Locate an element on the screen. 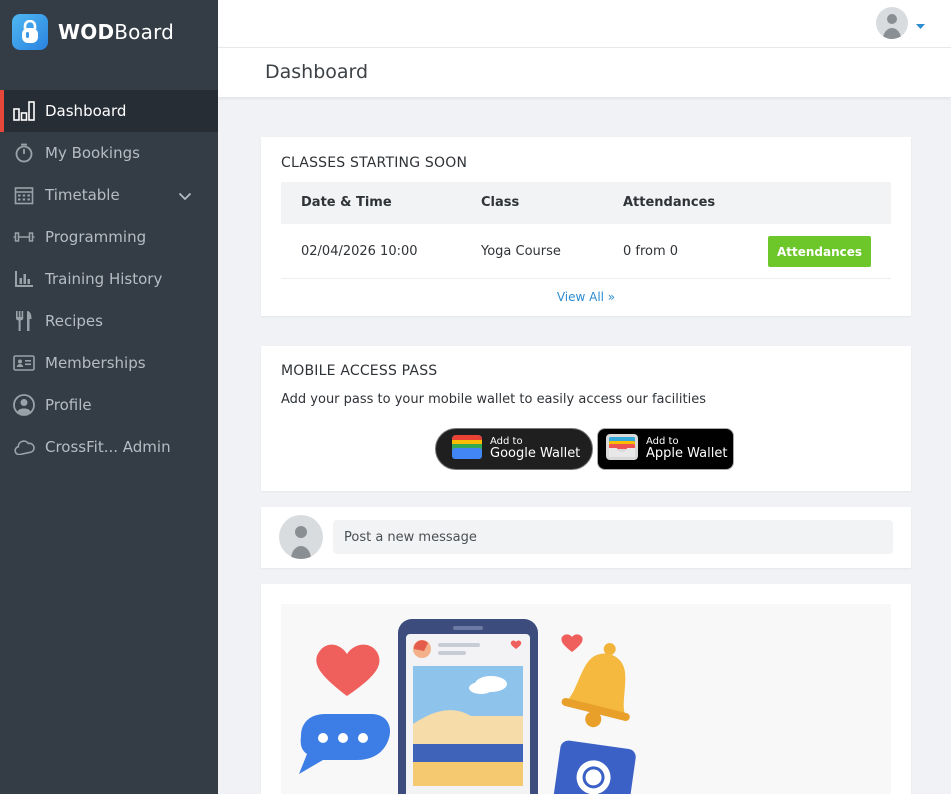 Image resolution: width=951 pixels, height=794 pixels. cell-attendances: 0 from 0 is located at coordinates (651, 251).